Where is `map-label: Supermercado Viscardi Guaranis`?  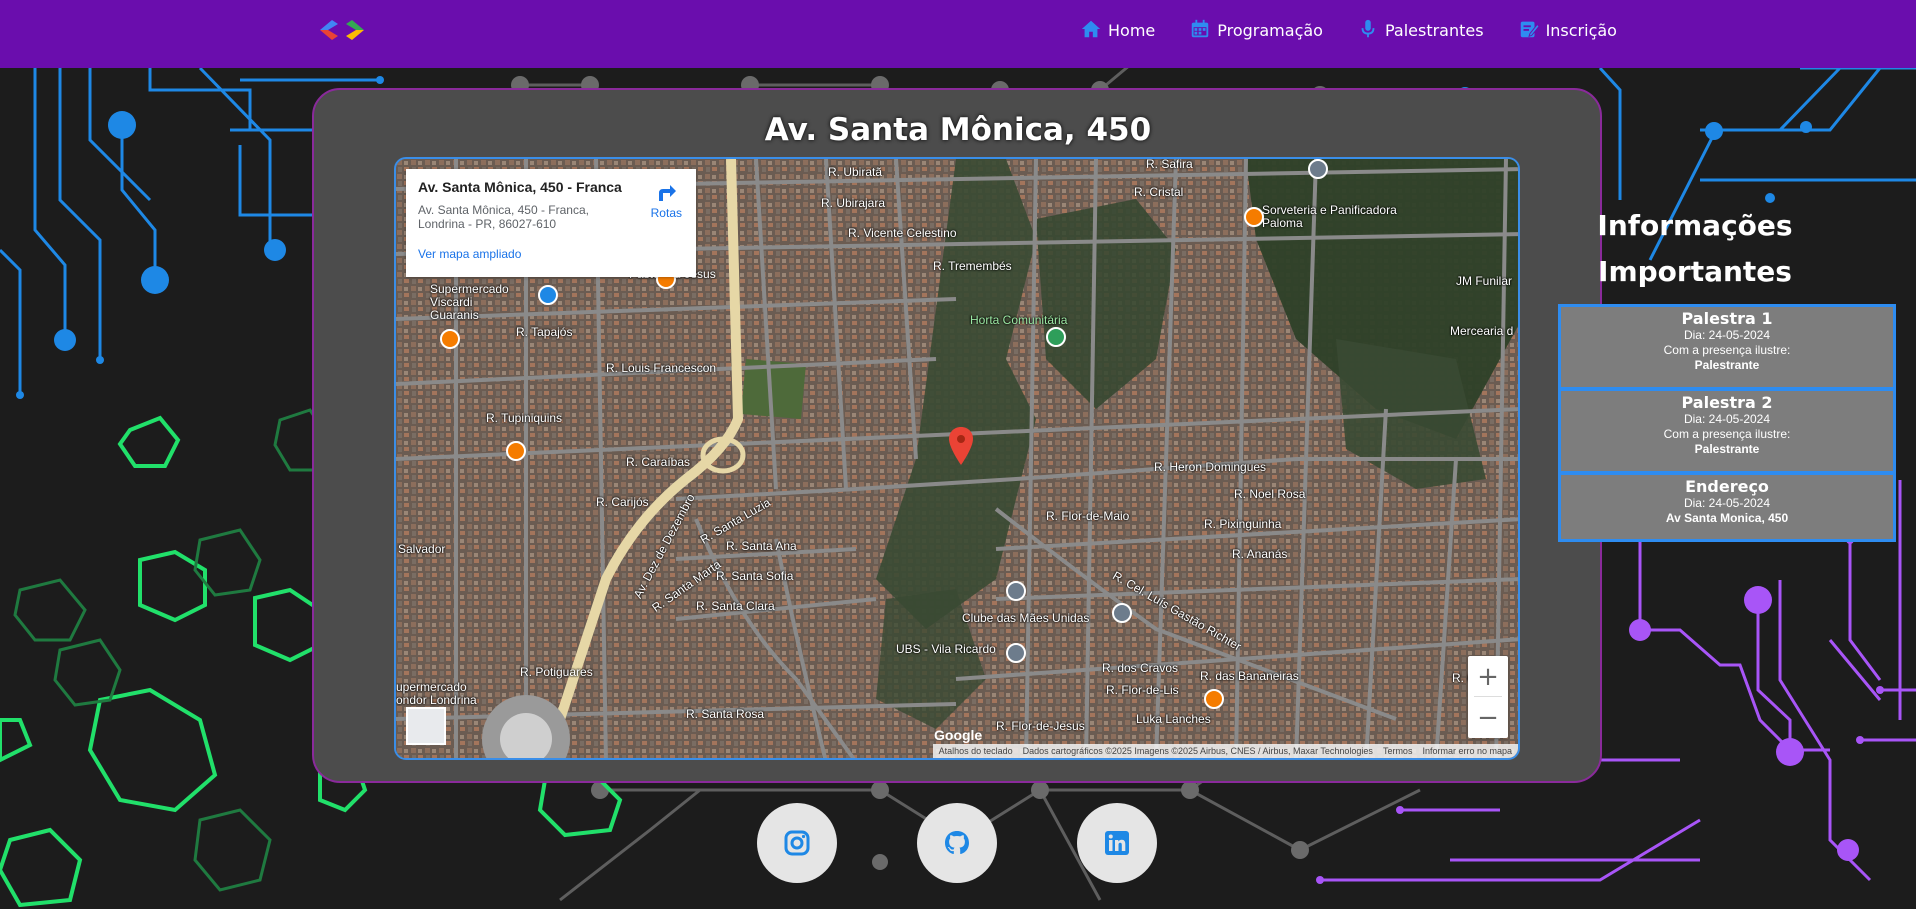 map-label: Supermercado Viscardi Guaranis is located at coordinates (469, 302).